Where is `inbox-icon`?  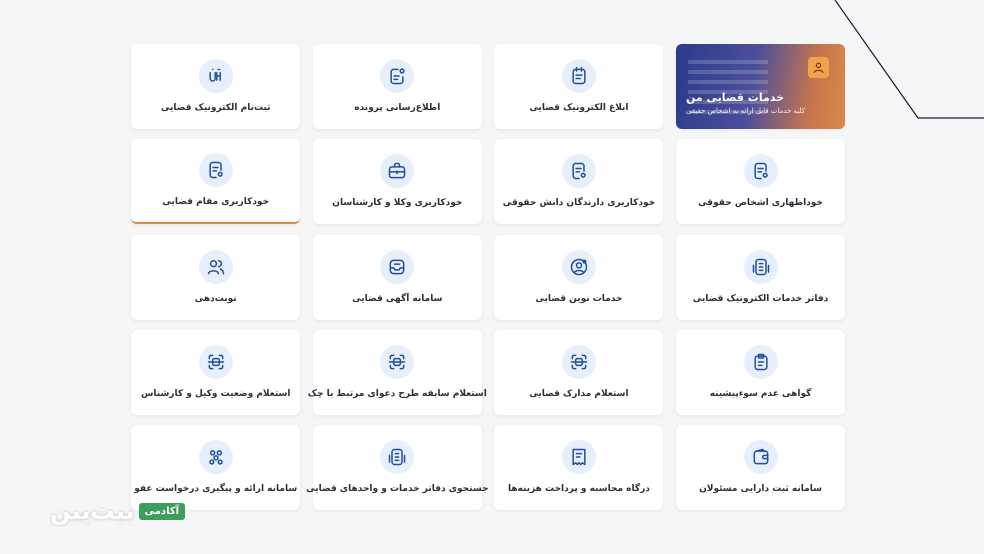
inbox-icon is located at coordinates (397, 266).